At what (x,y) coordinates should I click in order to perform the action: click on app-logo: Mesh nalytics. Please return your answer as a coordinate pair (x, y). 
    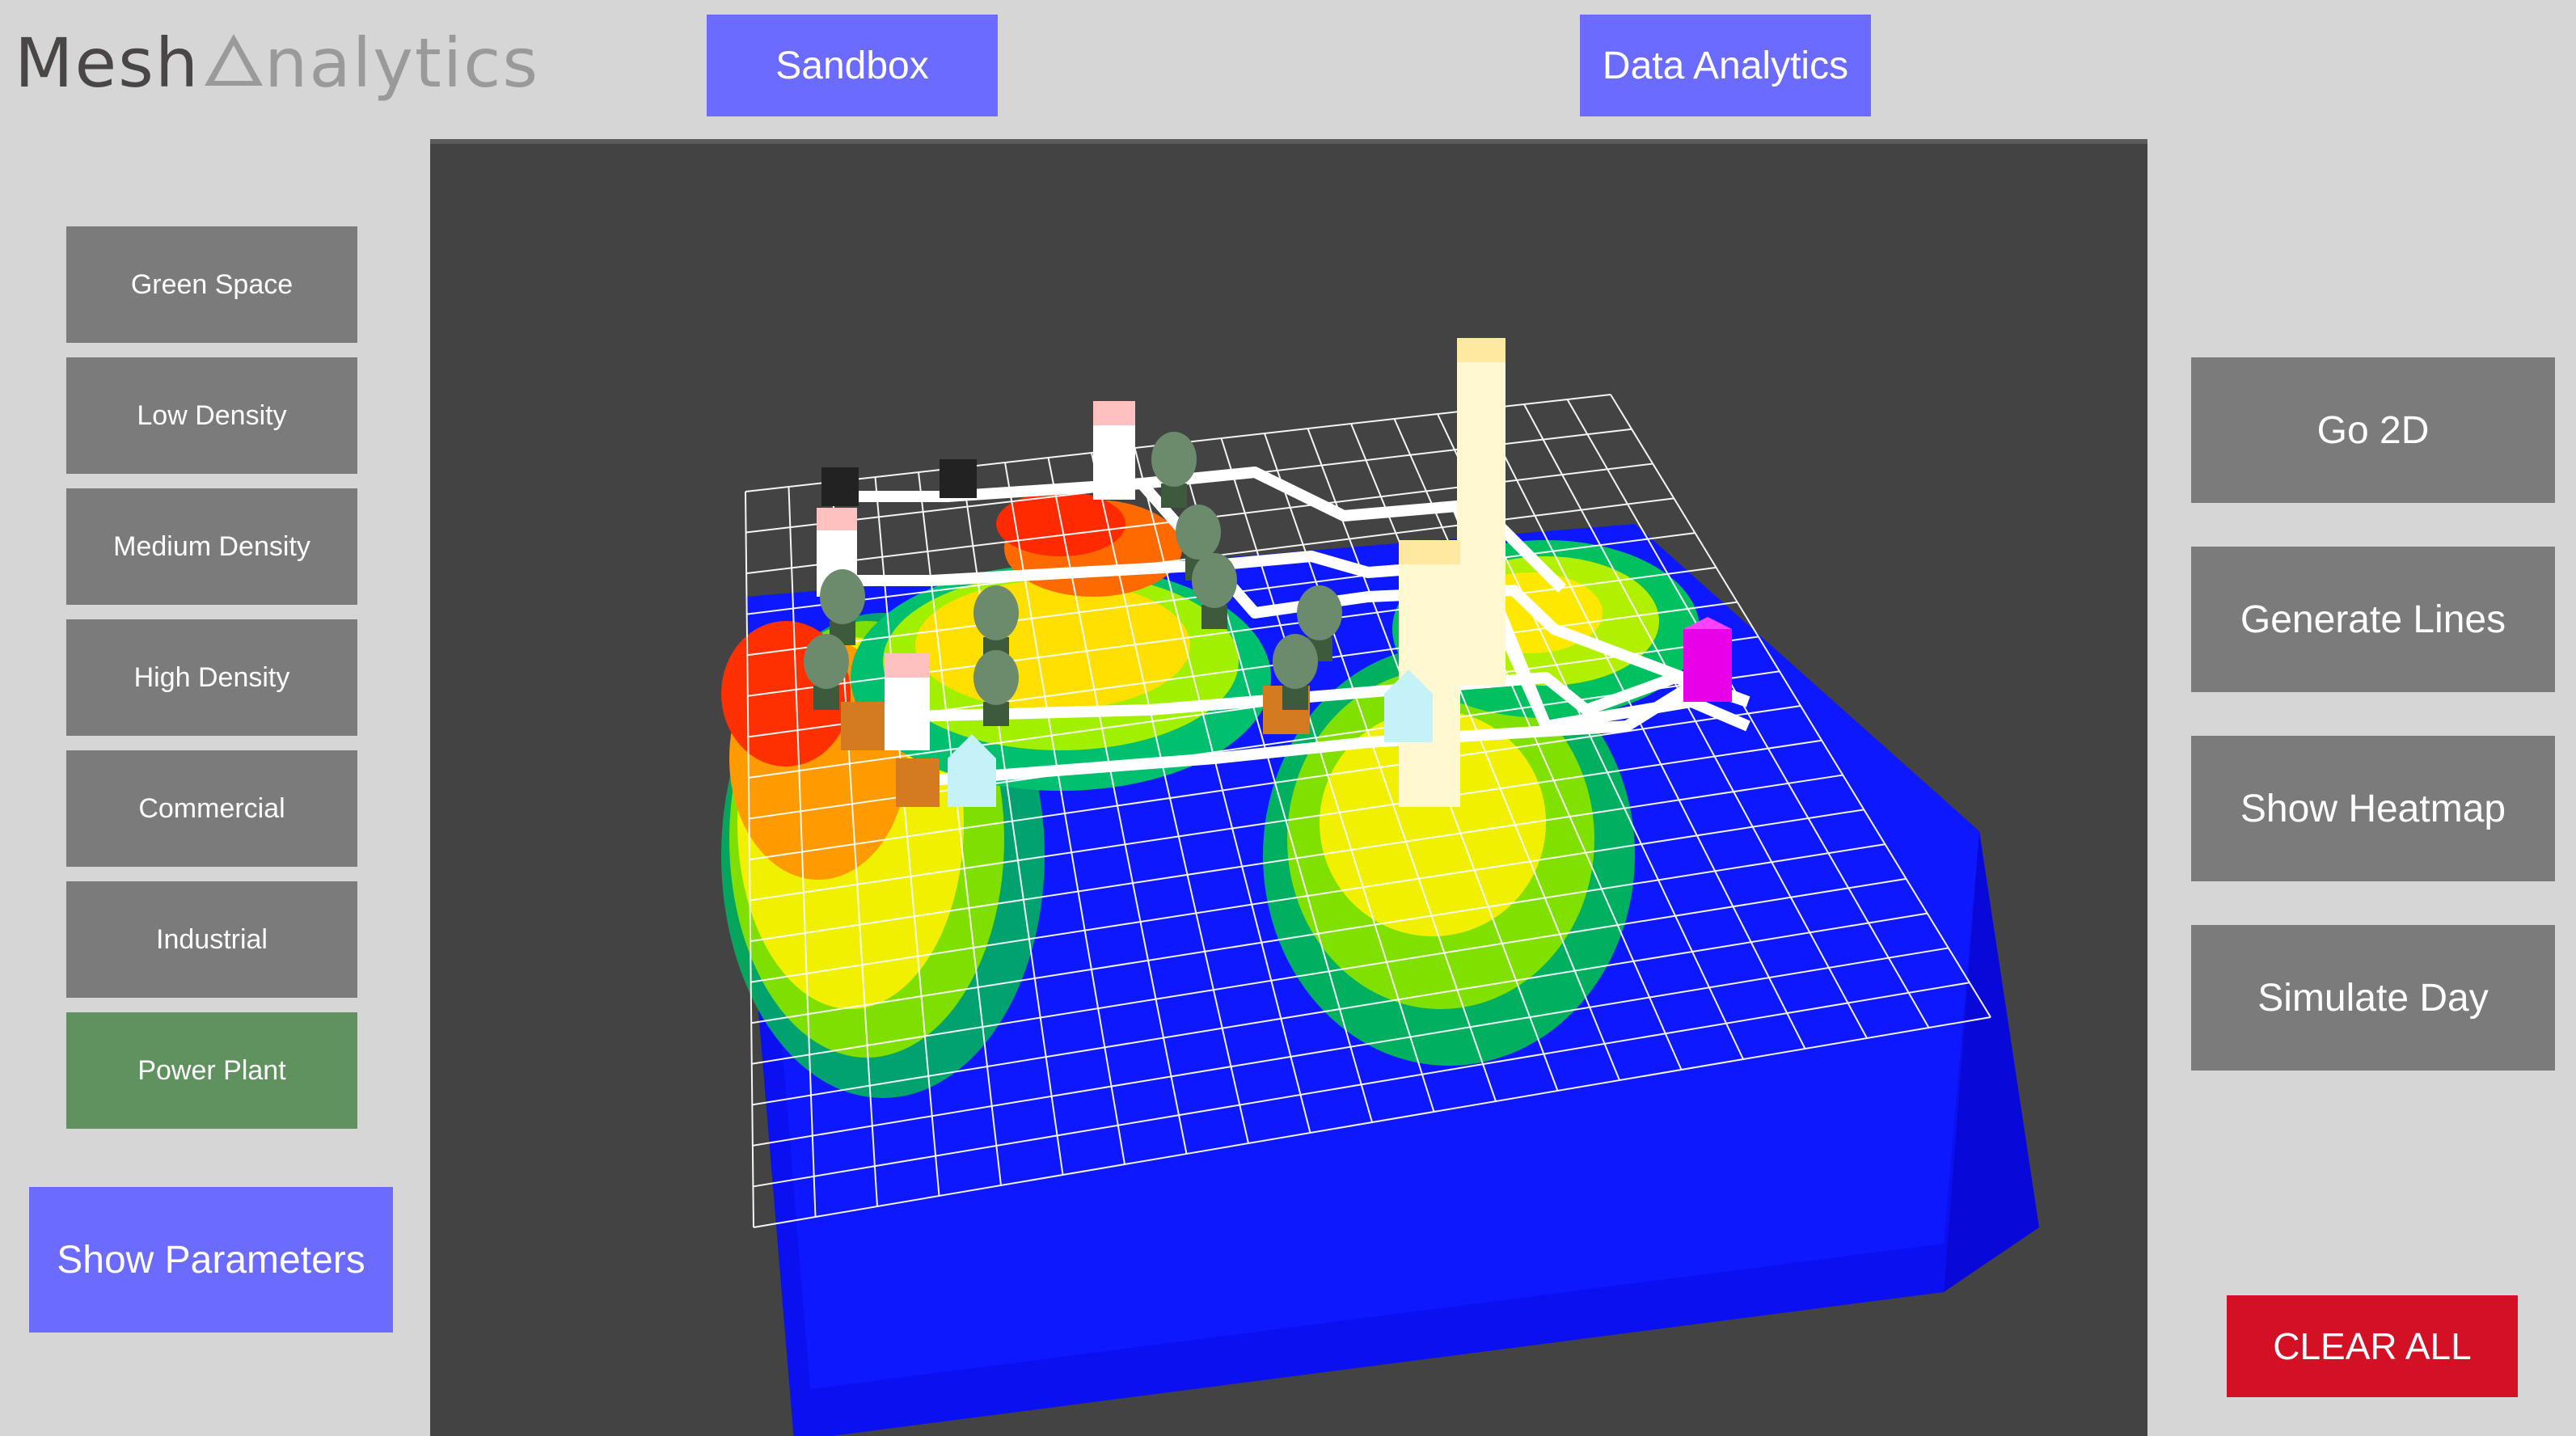
    Looking at the image, I should click on (277, 63).